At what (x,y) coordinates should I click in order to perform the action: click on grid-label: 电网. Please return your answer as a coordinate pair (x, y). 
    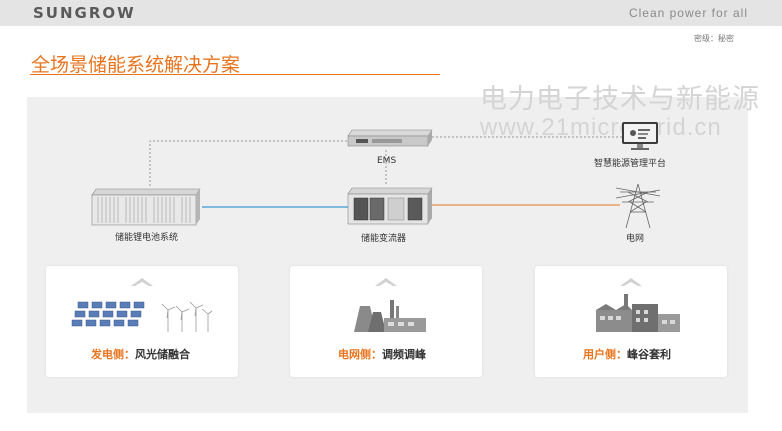
    Looking at the image, I should click on (635, 239).